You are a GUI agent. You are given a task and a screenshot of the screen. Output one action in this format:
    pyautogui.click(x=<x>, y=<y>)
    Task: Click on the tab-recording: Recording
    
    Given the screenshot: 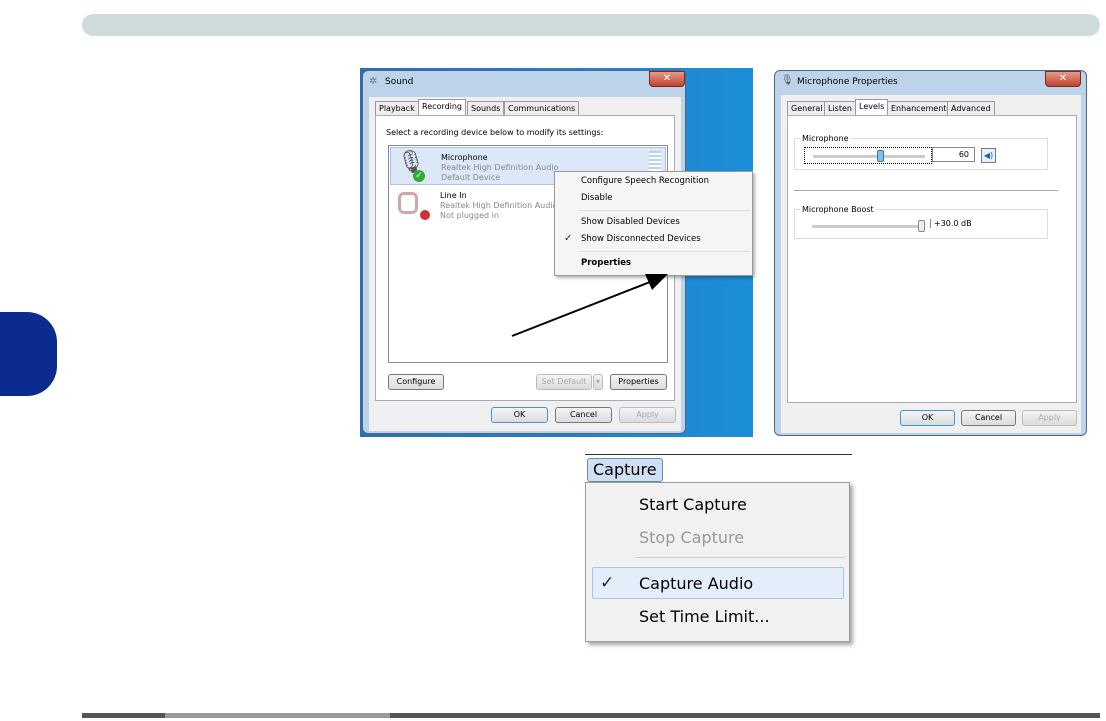 What is the action you would take?
    pyautogui.click(x=442, y=107)
    